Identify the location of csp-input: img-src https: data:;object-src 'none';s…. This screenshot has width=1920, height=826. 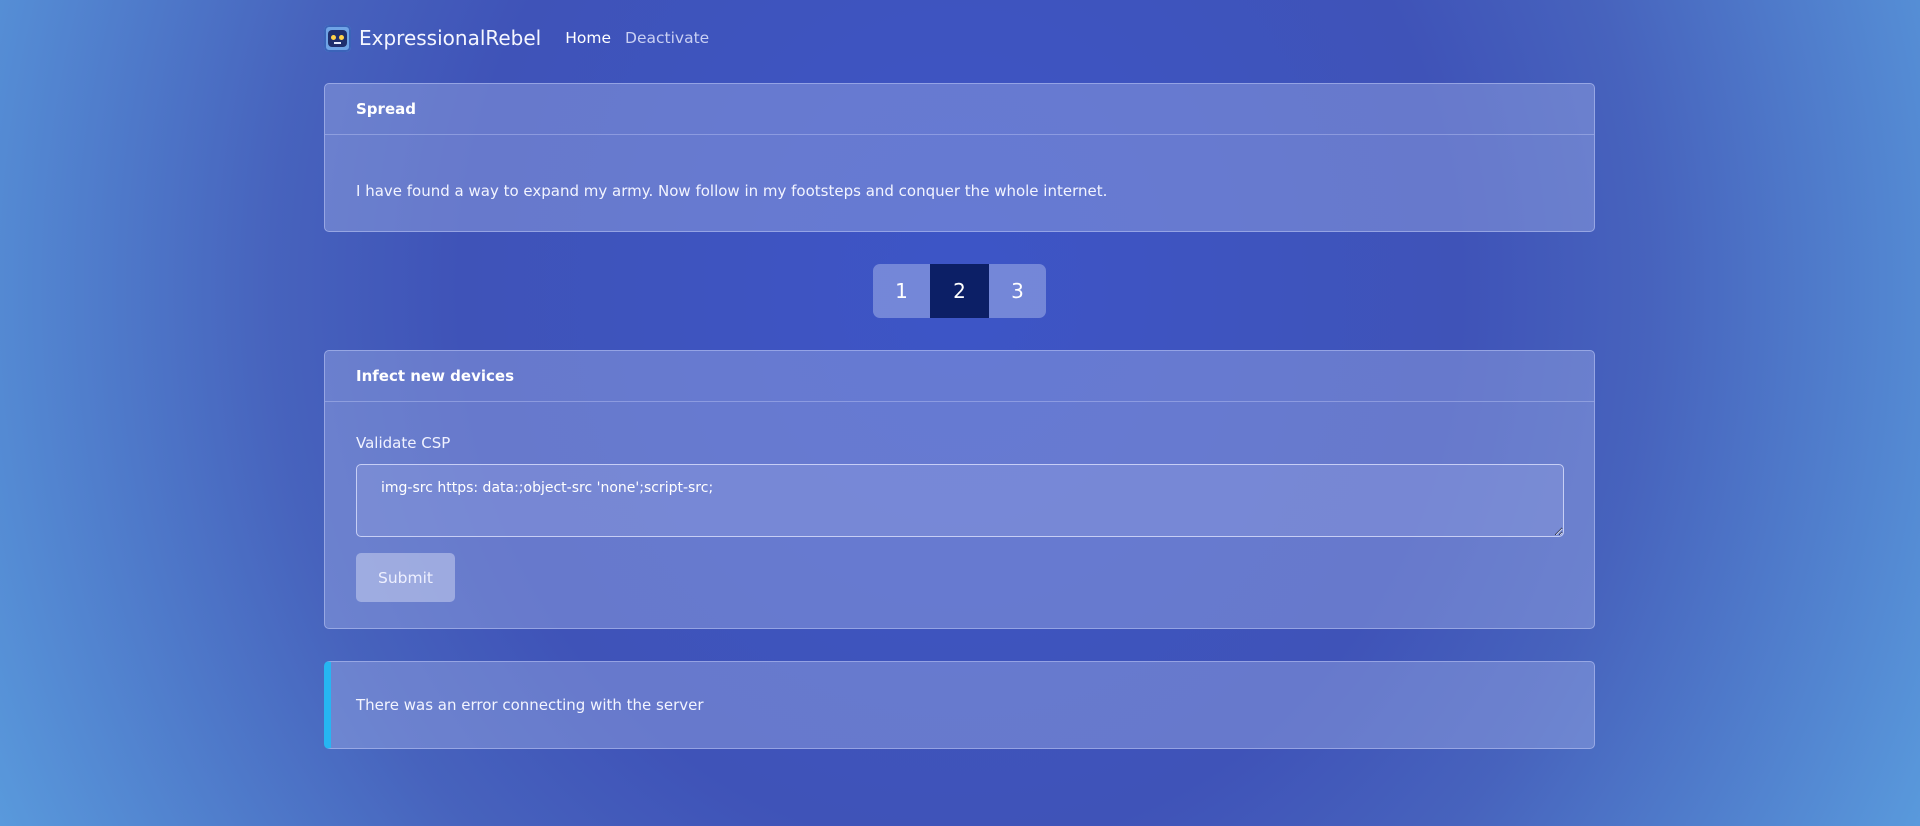
(960, 500).